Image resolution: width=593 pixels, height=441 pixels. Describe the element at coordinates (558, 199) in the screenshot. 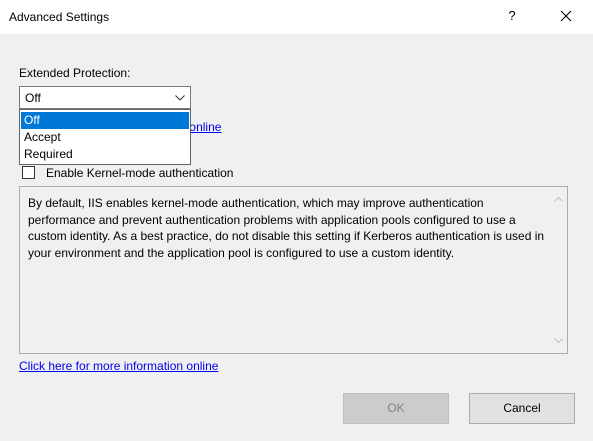

I see `scroll-up-icon` at that location.